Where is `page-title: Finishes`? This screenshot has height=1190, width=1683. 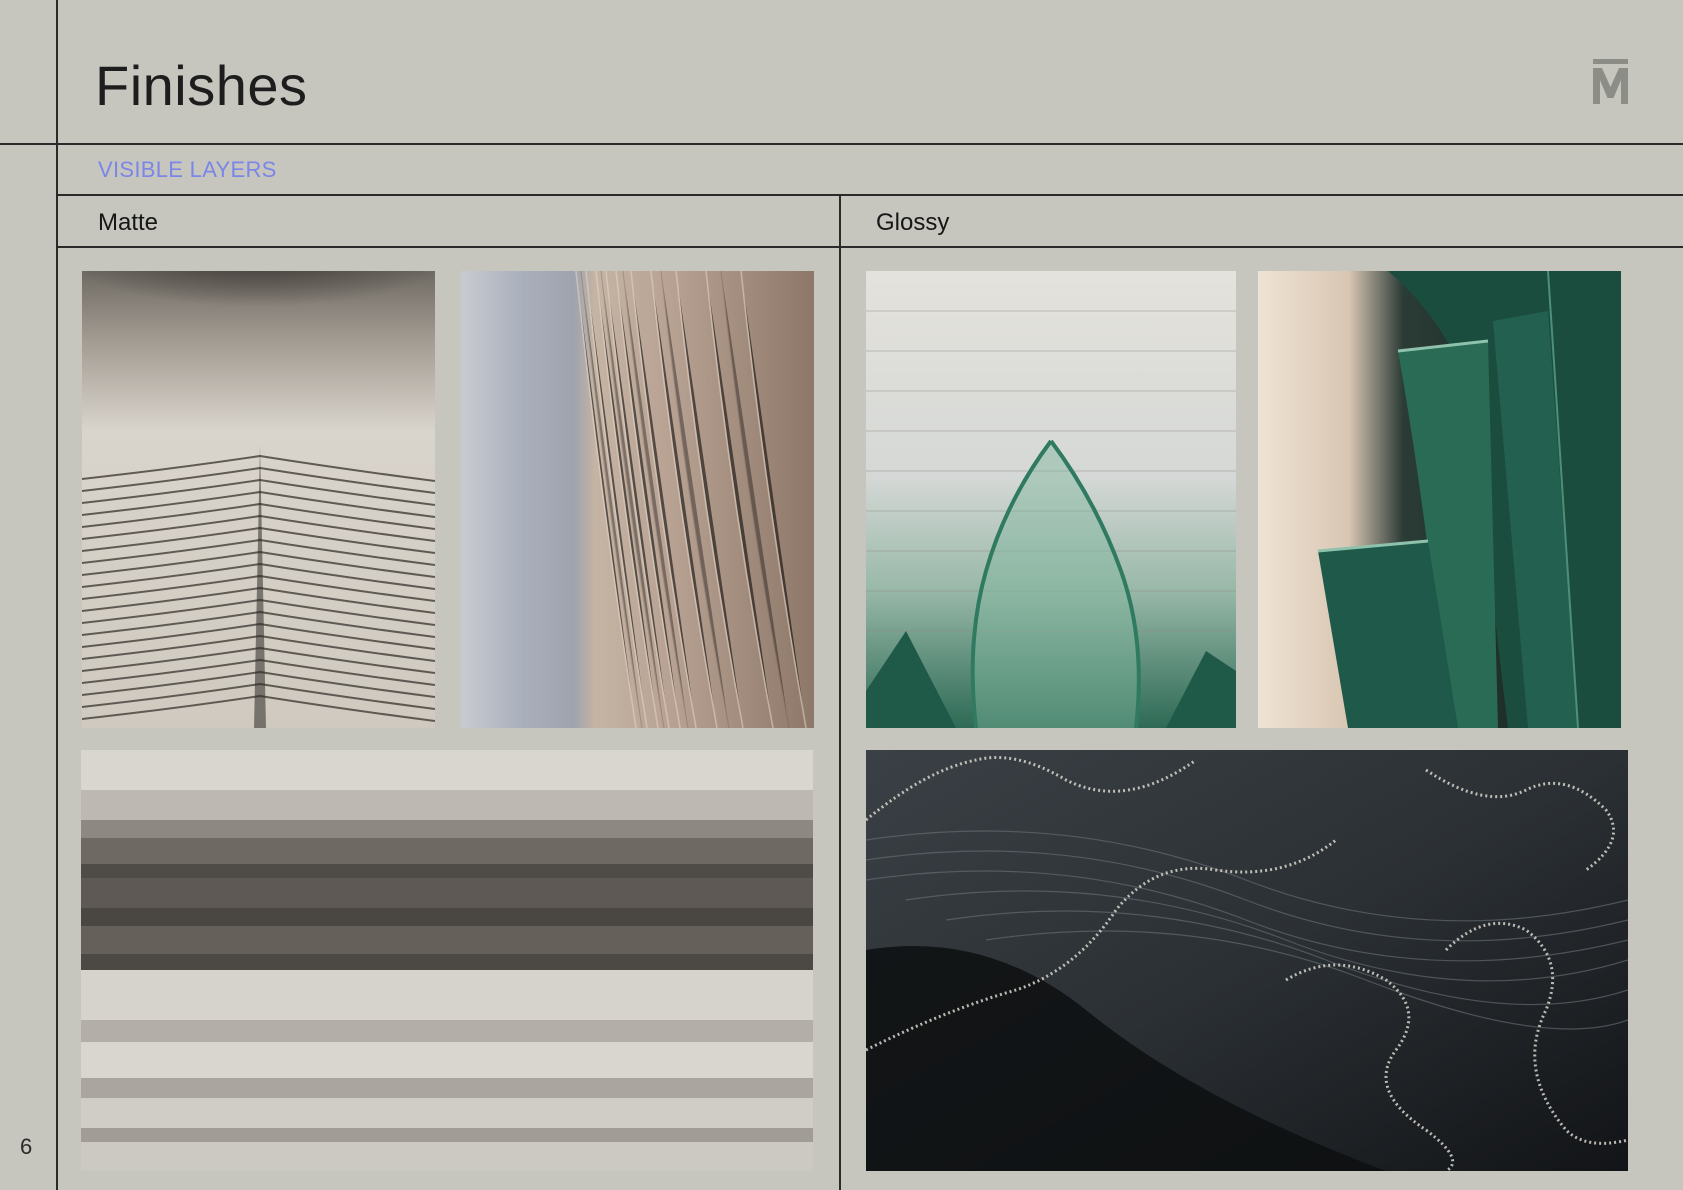 page-title: Finishes is located at coordinates (201, 85).